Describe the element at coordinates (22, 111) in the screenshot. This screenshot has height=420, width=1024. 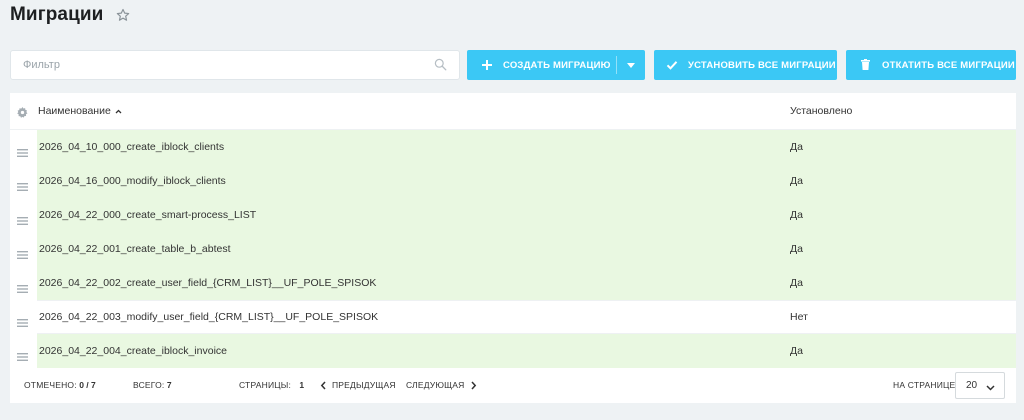
I see `gear-icon` at that location.